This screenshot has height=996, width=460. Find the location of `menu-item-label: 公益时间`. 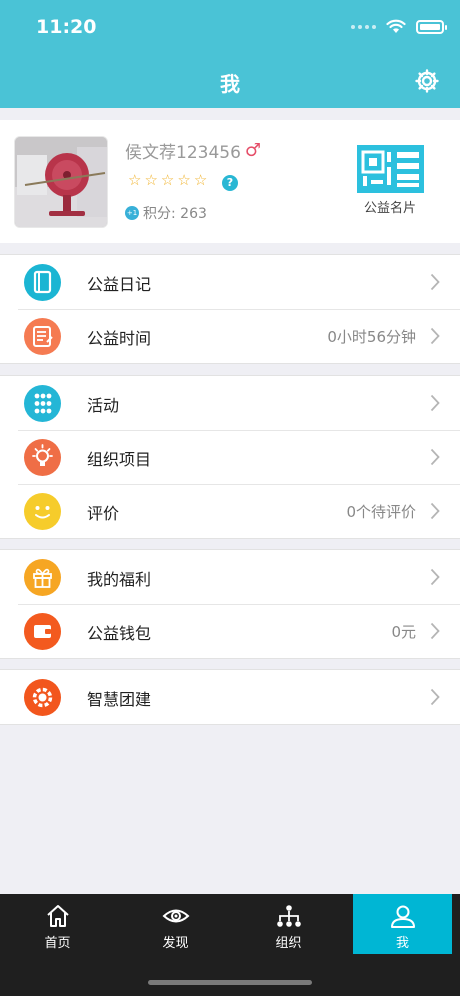

menu-item-label: 公益时间 is located at coordinates (119, 338).